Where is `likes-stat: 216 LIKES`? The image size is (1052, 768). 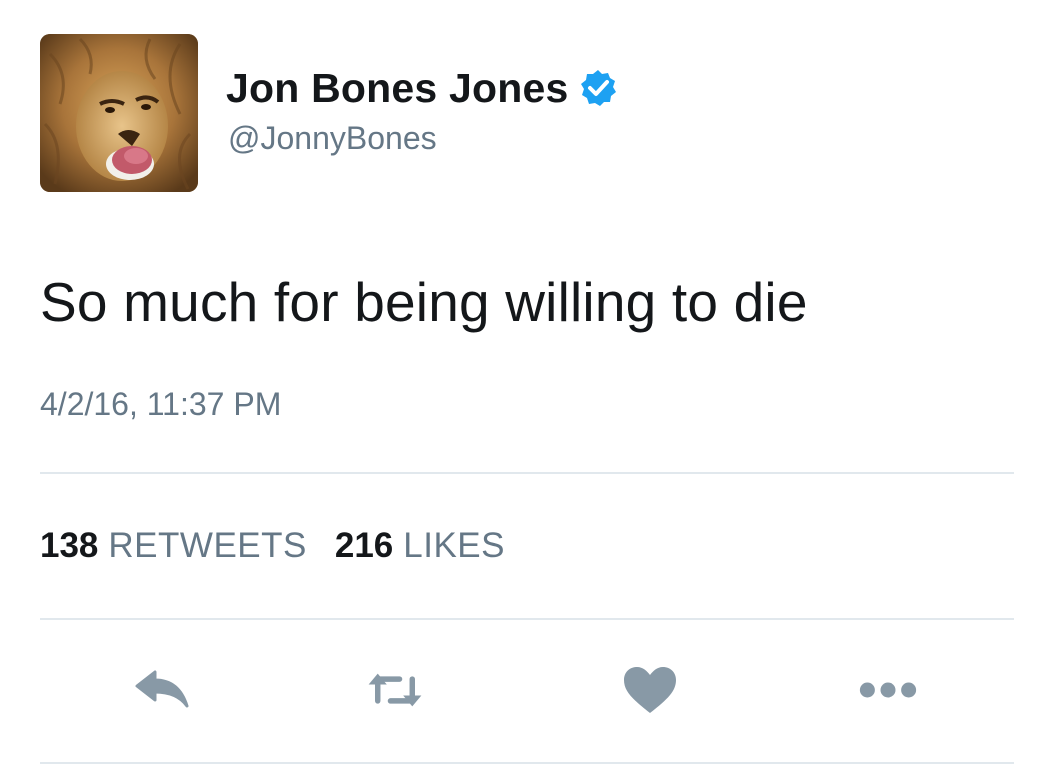
likes-stat: 216 LIKES is located at coordinates (420, 546).